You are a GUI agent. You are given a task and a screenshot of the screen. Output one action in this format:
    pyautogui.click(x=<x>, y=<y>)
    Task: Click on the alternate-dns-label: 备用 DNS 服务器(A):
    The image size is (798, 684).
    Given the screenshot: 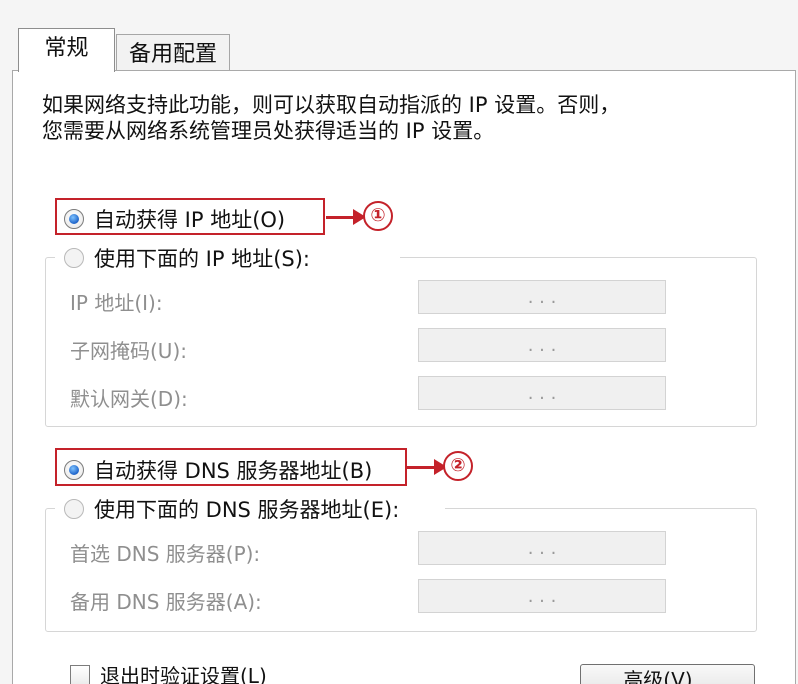 What is the action you would take?
    pyautogui.click(x=166, y=602)
    